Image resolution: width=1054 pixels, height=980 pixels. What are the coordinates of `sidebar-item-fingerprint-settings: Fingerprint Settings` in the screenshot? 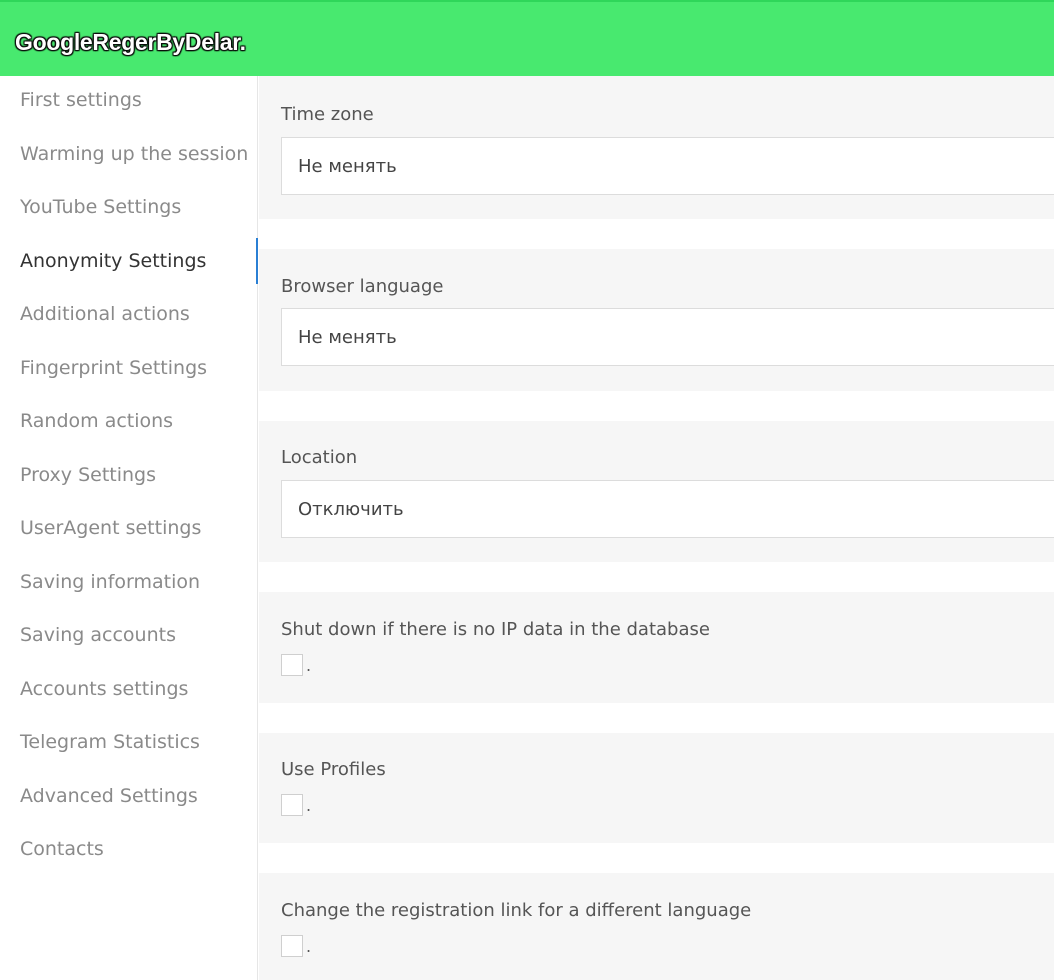 It's located at (113, 368).